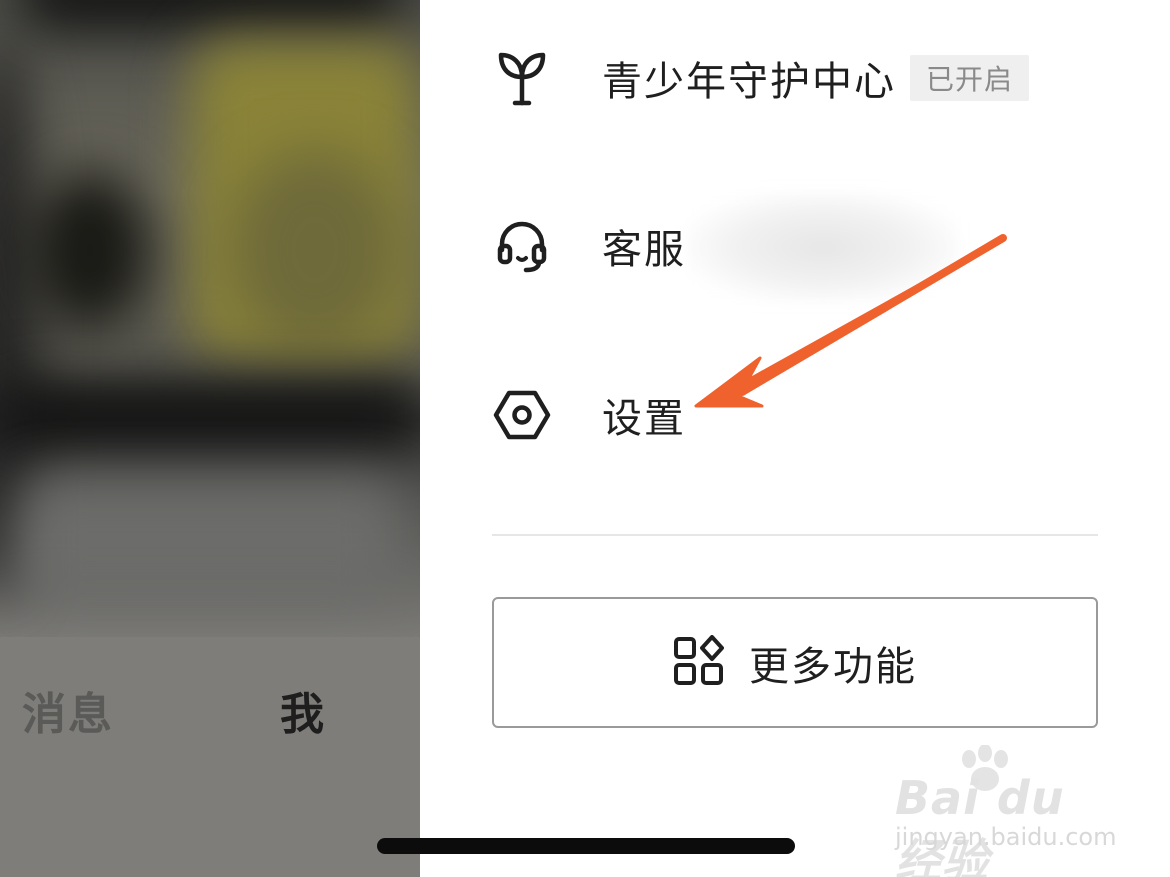 The height and width of the screenshot is (877, 1170). I want to click on menu-item-youth-protection: 青少年守护中心 已开启, so click(761, 78).